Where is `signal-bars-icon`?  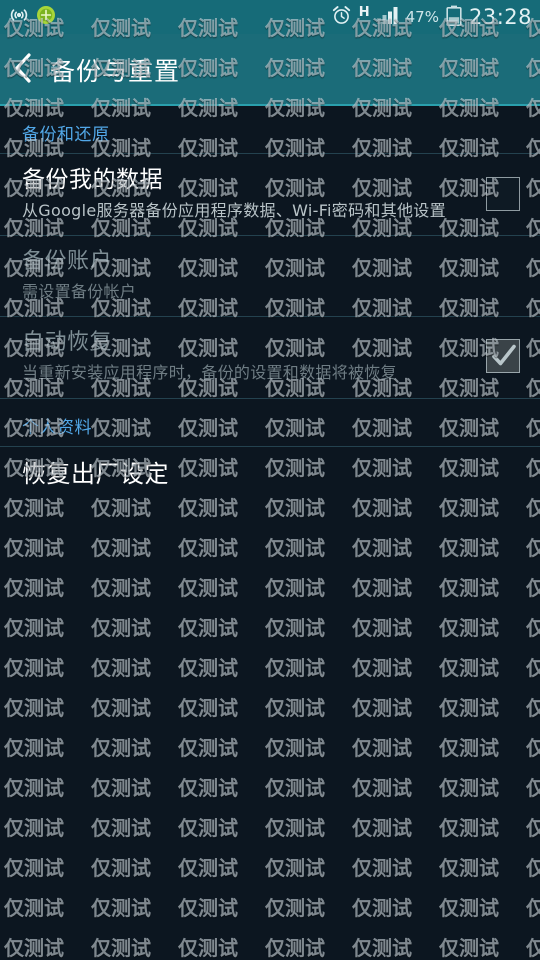
signal-bars-icon is located at coordinates (387, 17).